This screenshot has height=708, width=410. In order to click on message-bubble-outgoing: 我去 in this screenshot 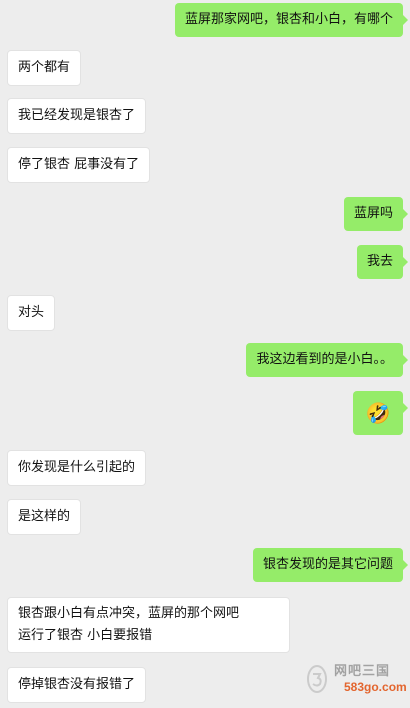, I will do `click(382, 262)`.